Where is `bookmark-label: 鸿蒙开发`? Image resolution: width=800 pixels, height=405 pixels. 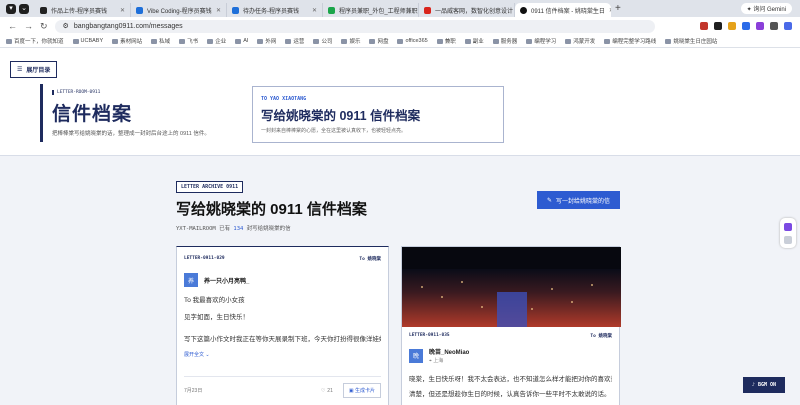 bookmark-label: 鸿蒙开发 is located at coordinates (584, 42).